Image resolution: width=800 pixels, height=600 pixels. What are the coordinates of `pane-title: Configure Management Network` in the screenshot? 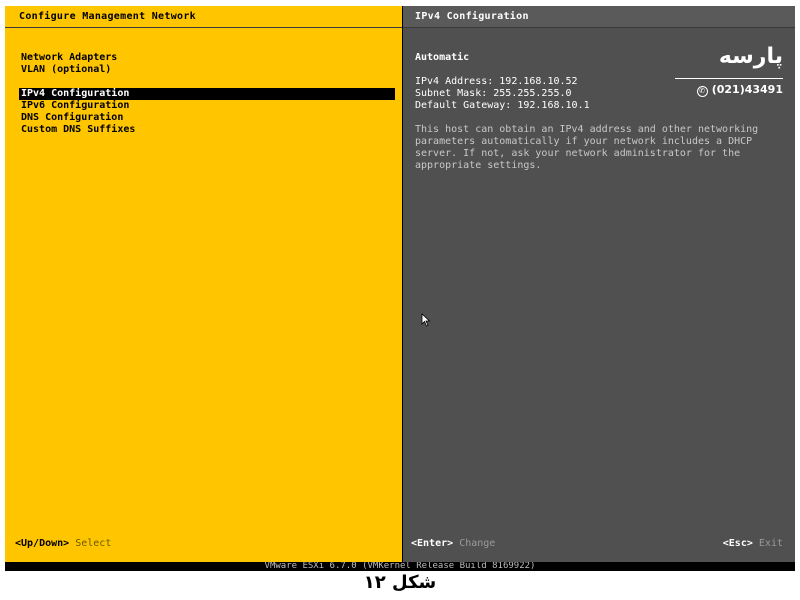 It's located at (107, 16).